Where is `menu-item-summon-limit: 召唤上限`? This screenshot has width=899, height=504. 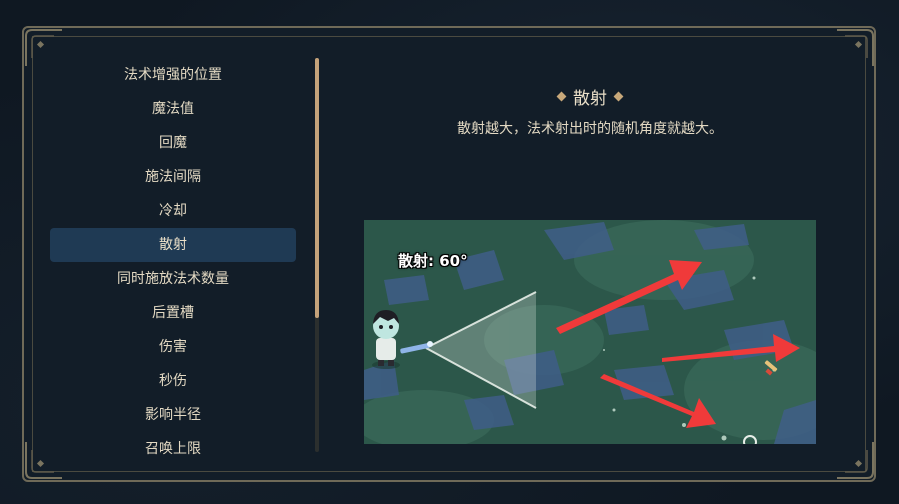
menu-item-summon-limit: 召唤上限 is located at coordinates (173, 449).